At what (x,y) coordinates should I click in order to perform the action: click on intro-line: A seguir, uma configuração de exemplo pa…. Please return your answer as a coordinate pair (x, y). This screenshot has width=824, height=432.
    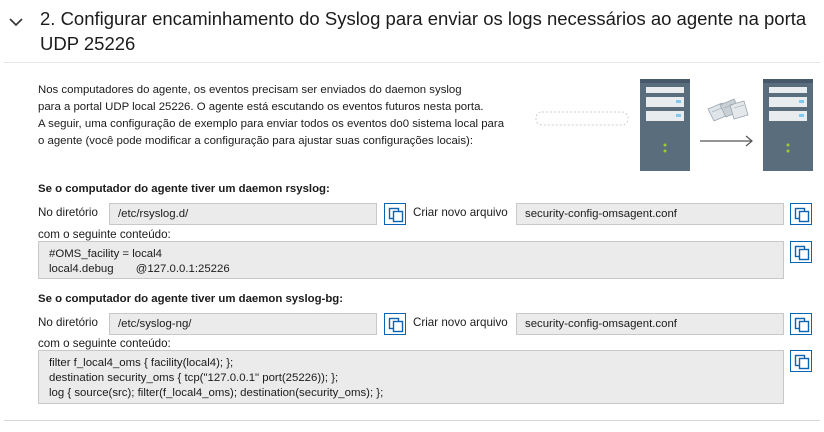
    Looking at the image, I should click on (271, 124).